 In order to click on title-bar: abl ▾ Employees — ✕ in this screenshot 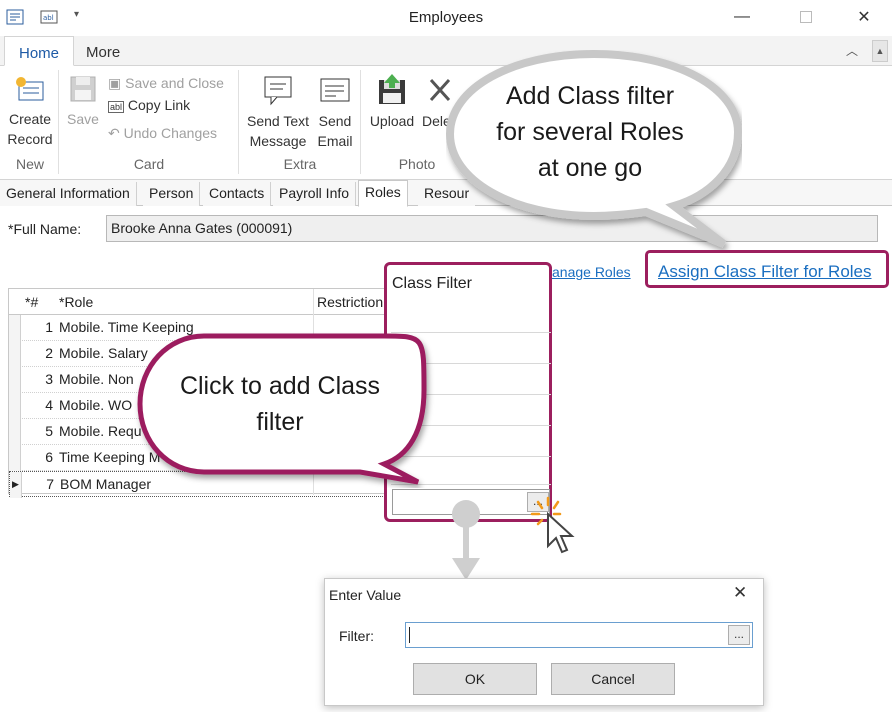, I will do `click(446, 18)`.